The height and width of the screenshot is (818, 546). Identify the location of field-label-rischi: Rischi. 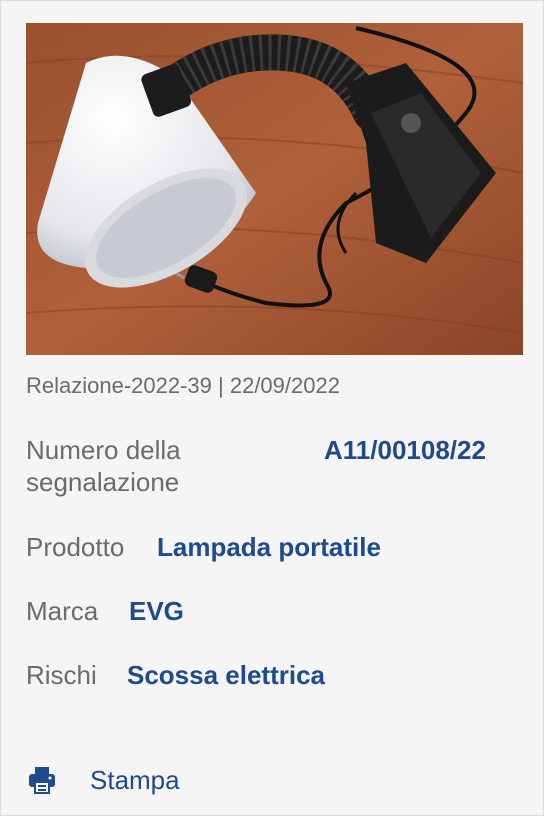
(61, 675).